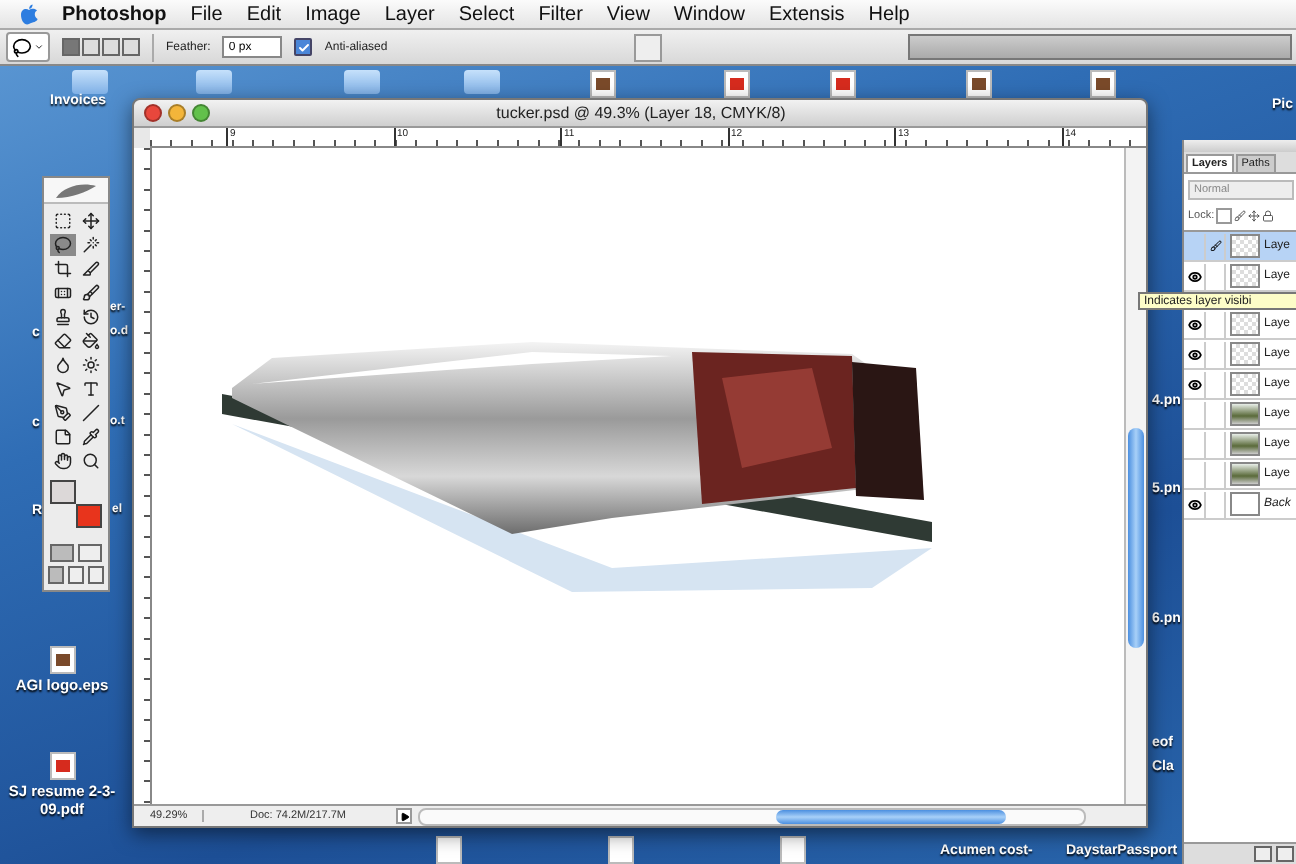  I want to click on minimize-button, so click(177, 113).